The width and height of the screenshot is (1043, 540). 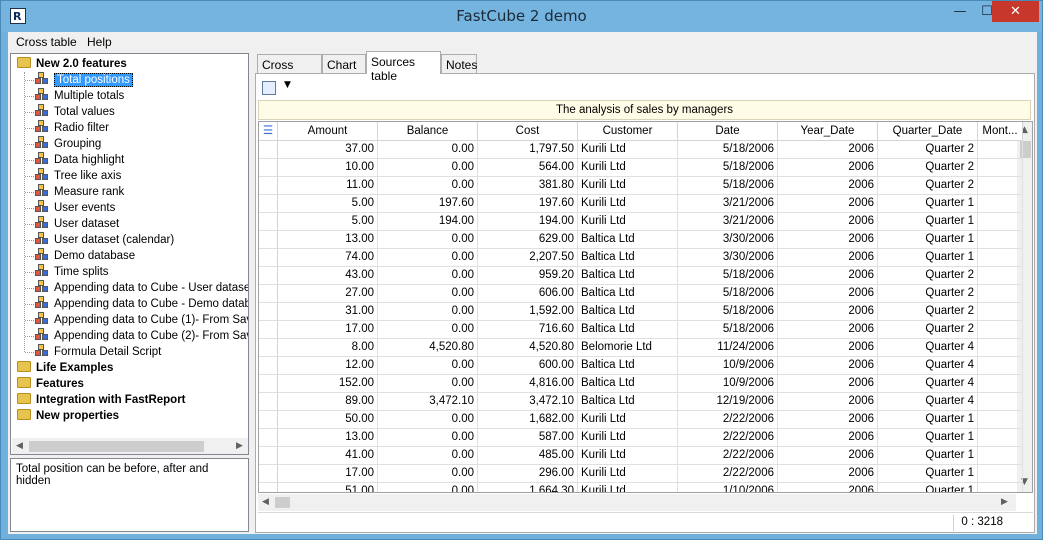 I want to click on table-cell: 51.00, so click(x=328, y=487).